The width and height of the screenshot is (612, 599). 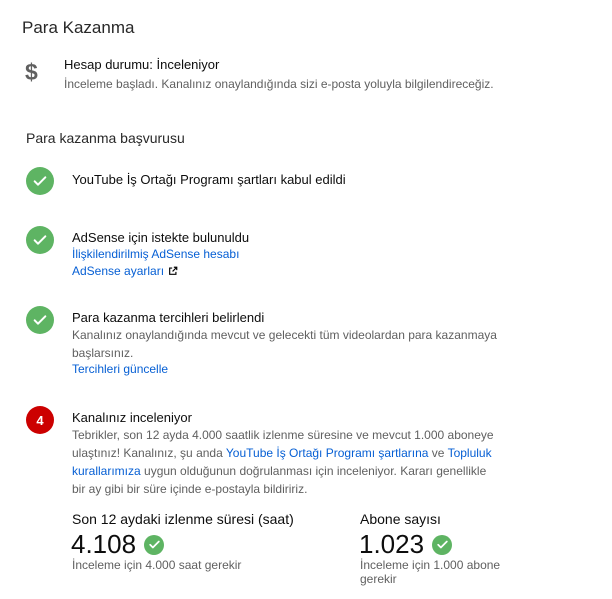 What do you see at coordinates (392, 544) in the screenshot?
I see `subscribers-value: 1.023` at bounding box center [392, 544].